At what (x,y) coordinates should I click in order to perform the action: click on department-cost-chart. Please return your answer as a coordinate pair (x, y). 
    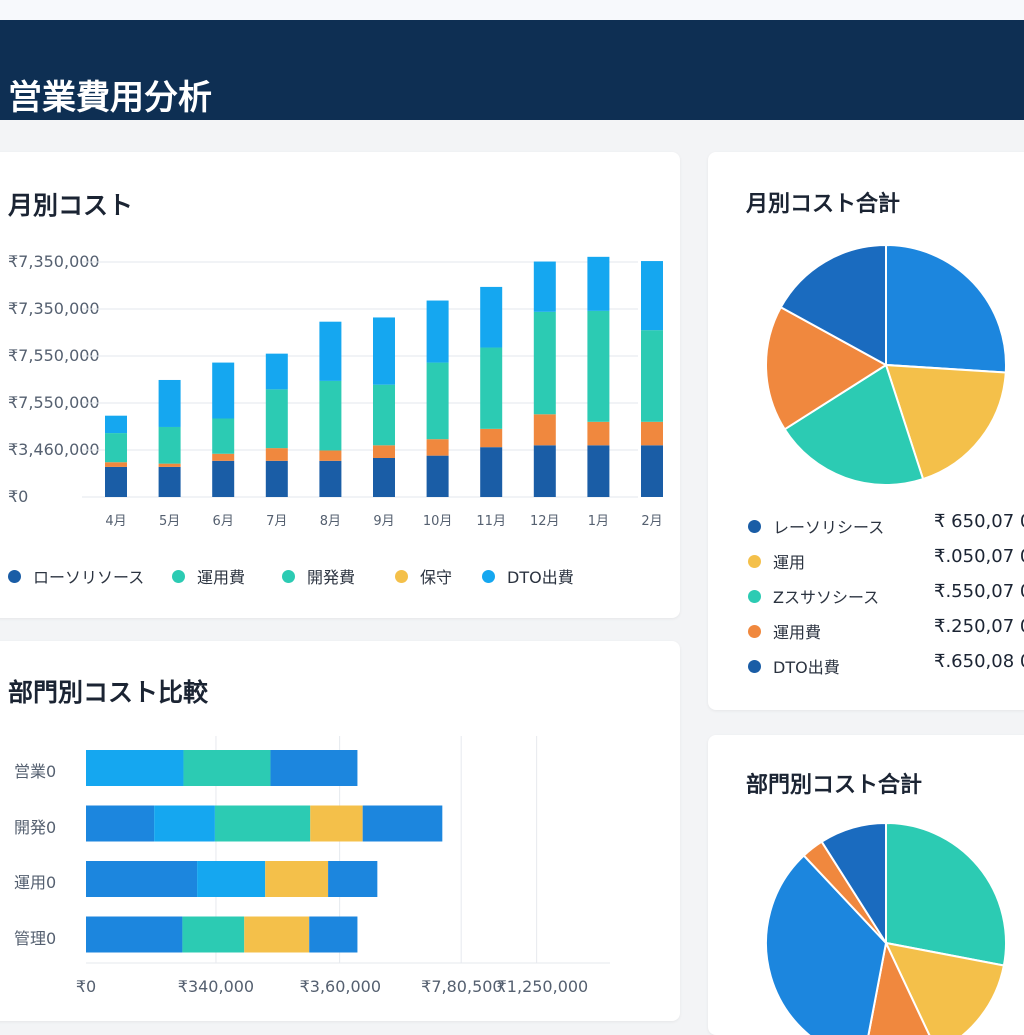
    Looking at the image, I should click on (348, 850).